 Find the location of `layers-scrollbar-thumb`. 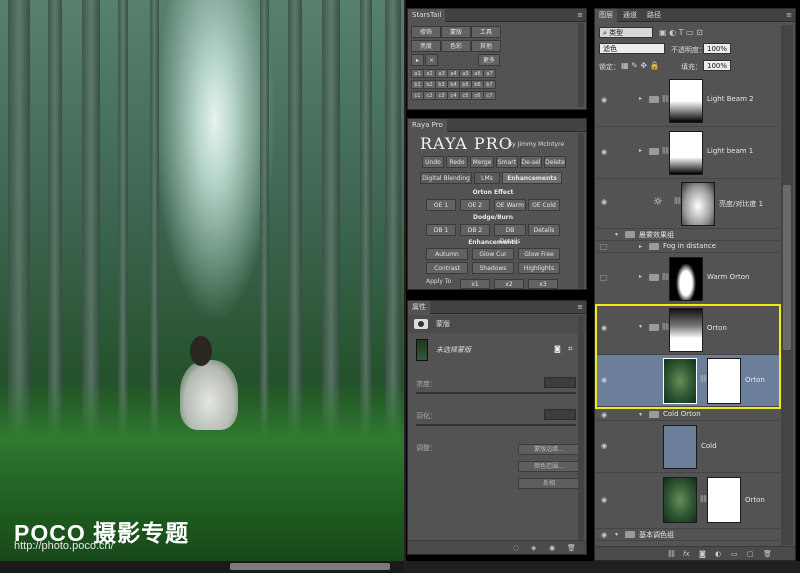

layers-scrollbar-thumb is located at coordinates (787, 267).